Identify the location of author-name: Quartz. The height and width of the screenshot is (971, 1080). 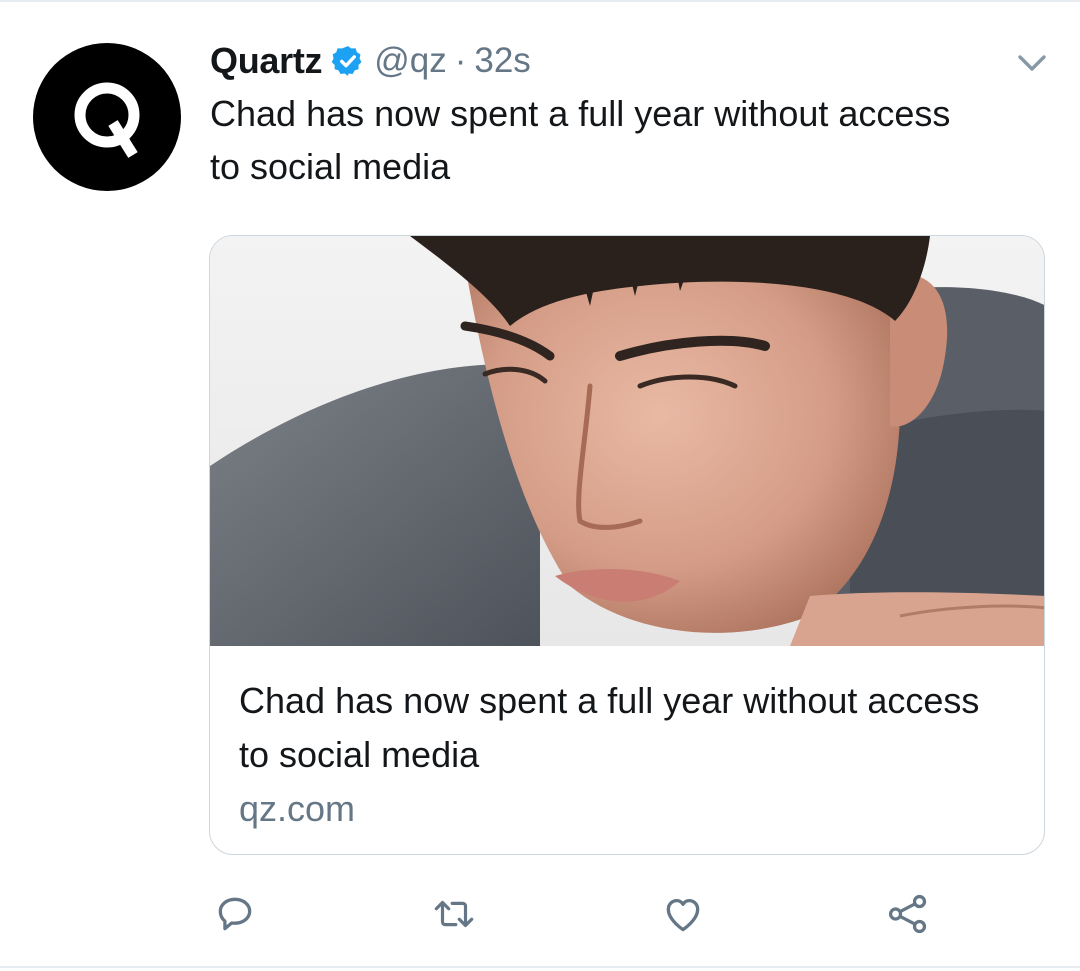
(266, 61).